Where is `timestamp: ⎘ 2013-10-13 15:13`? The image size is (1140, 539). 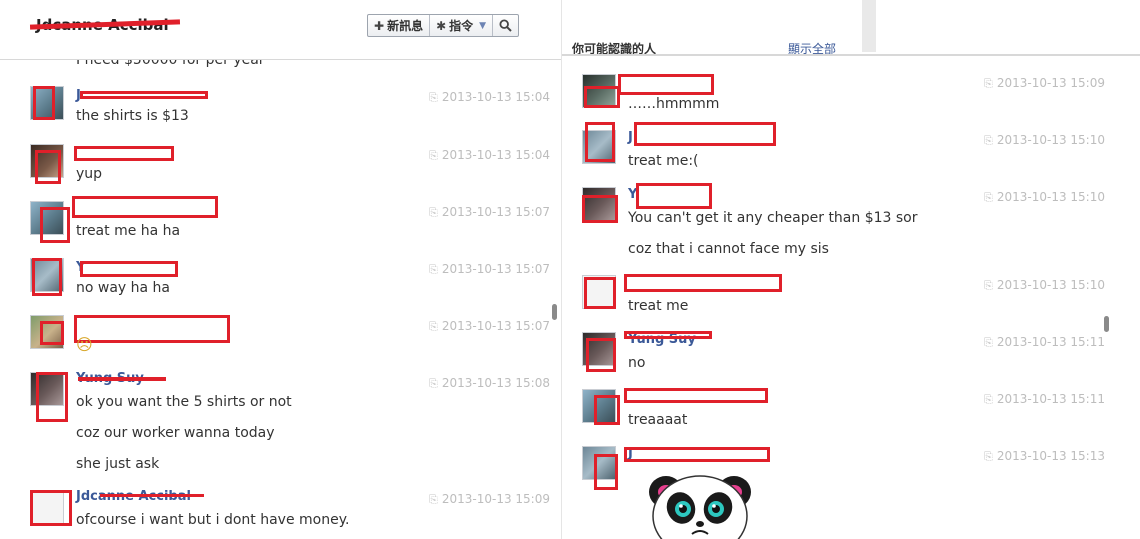
timestamp: ⎘ 2013-10-13 15:13 is located at coordinates (1044, 456).